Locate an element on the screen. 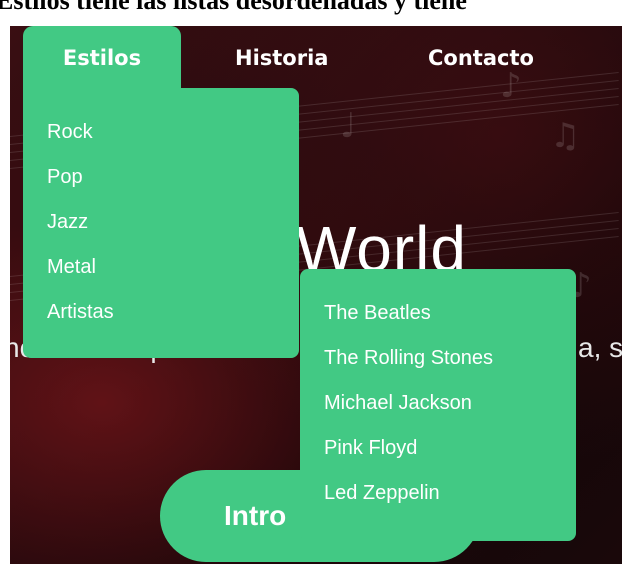 The width and height of the screenshot is (622, 564). submenu-item-pink-floyd: Pink Floyd is located at coordinates (370, 448).